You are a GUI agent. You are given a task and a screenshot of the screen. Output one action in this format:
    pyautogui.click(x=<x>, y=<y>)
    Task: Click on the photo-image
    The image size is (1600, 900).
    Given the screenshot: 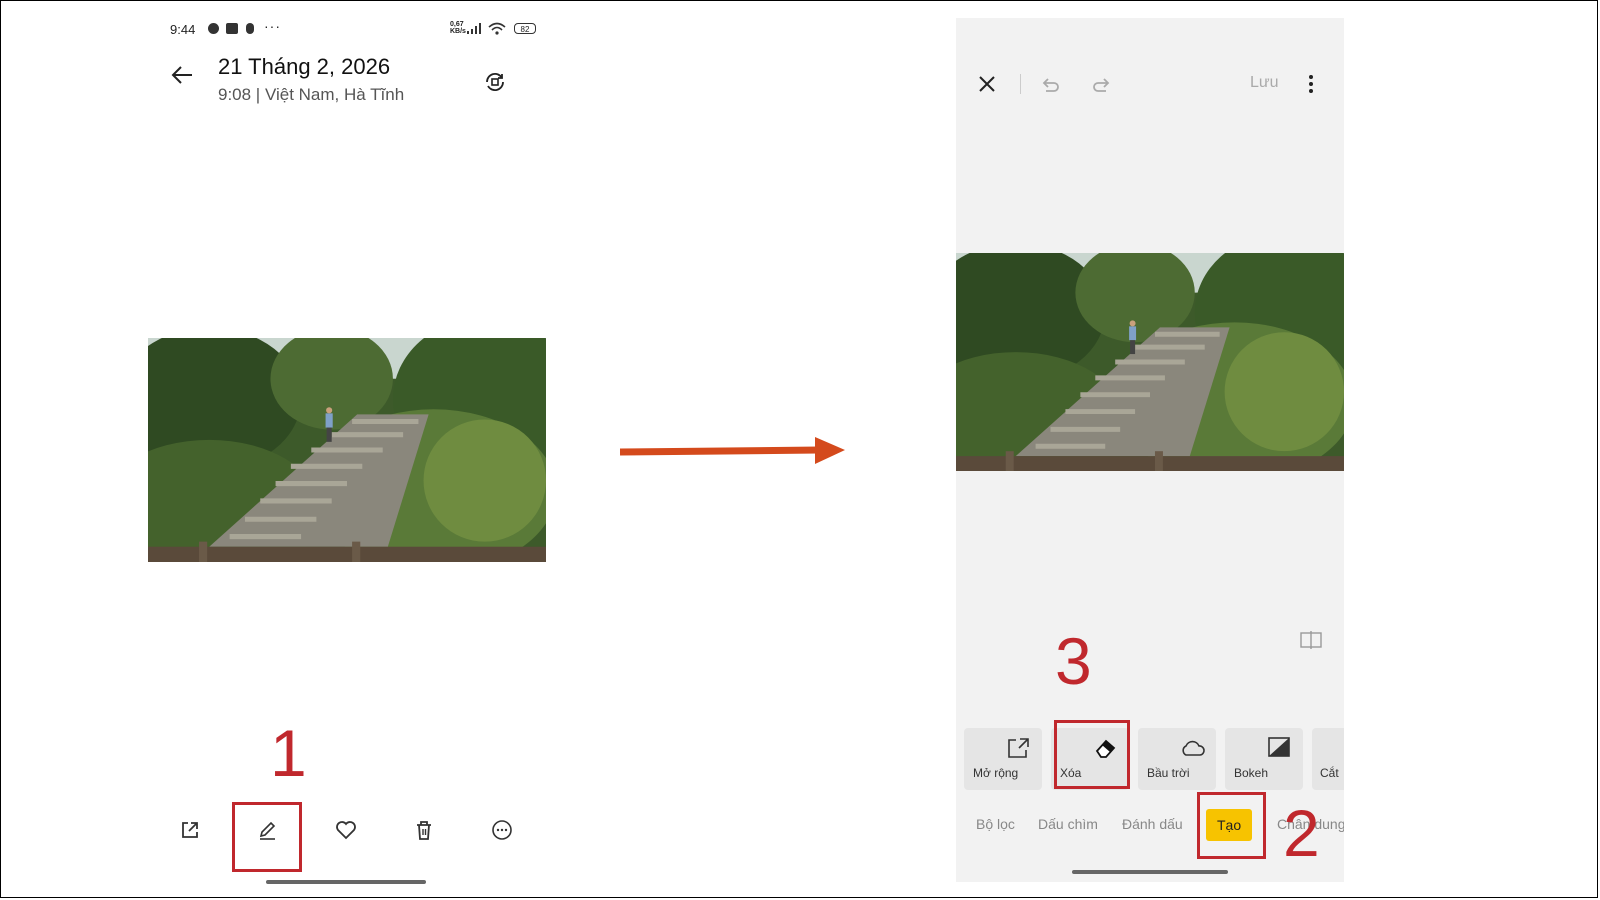 What is the action you would take?
    pyautogui.click(x=347, y=450)
    